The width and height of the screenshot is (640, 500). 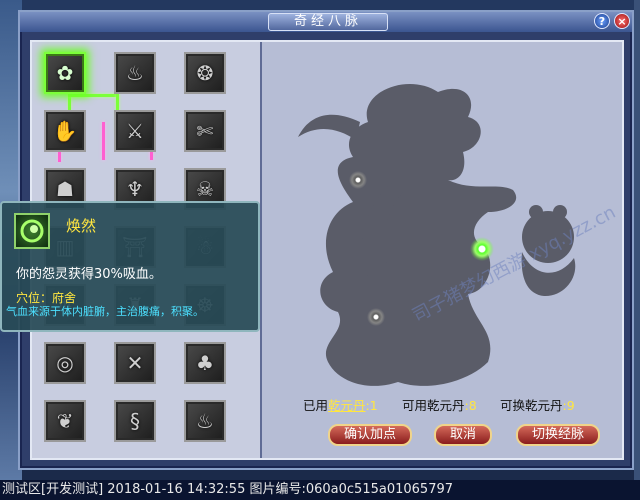 What do you see at coordinates (105, 311) in the screenshot?
I see `skill-description: 气血来源于体内脏腑，主治腹痛，积聚。` at bounding box center [105, 311].